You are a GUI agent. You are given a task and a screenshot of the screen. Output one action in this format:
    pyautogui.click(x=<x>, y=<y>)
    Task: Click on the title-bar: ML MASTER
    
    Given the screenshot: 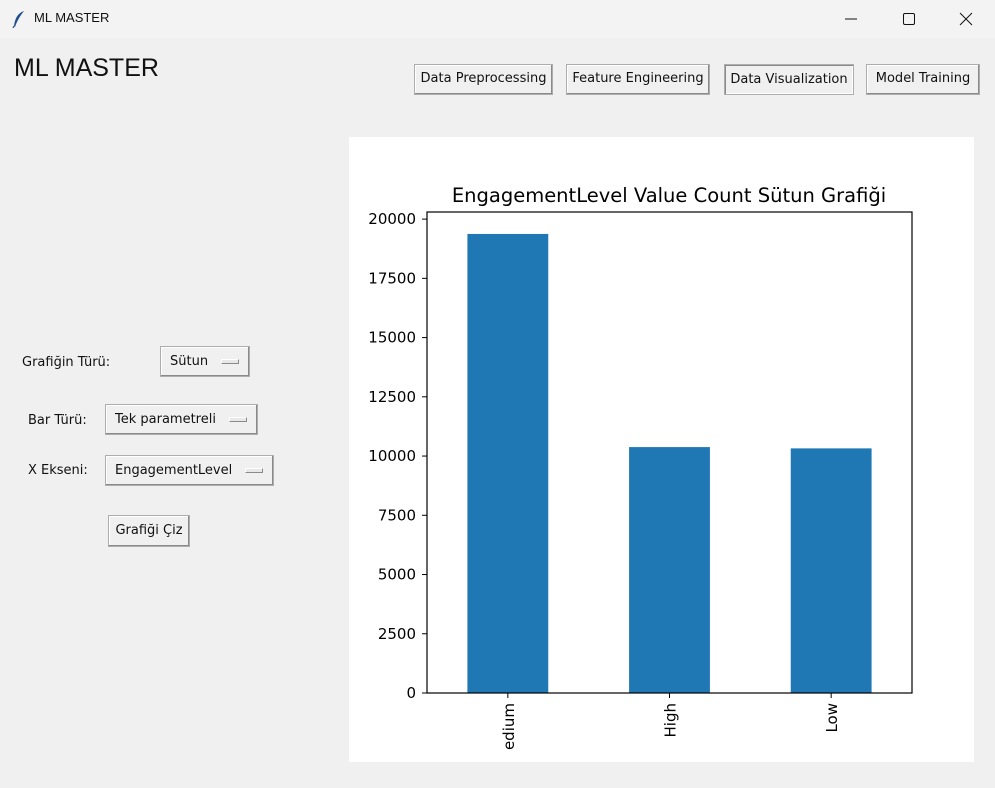 What is the action you would take?
    pyautogui.click(x=497, y=19)
    